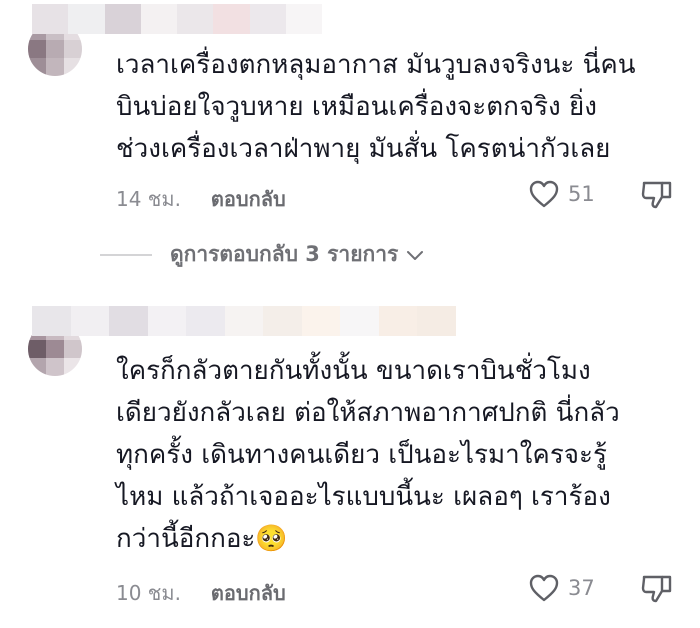 The height and width of the screenshot is (628, 700). I want to click on comment-time: 14 ชม., so click(148, 199).